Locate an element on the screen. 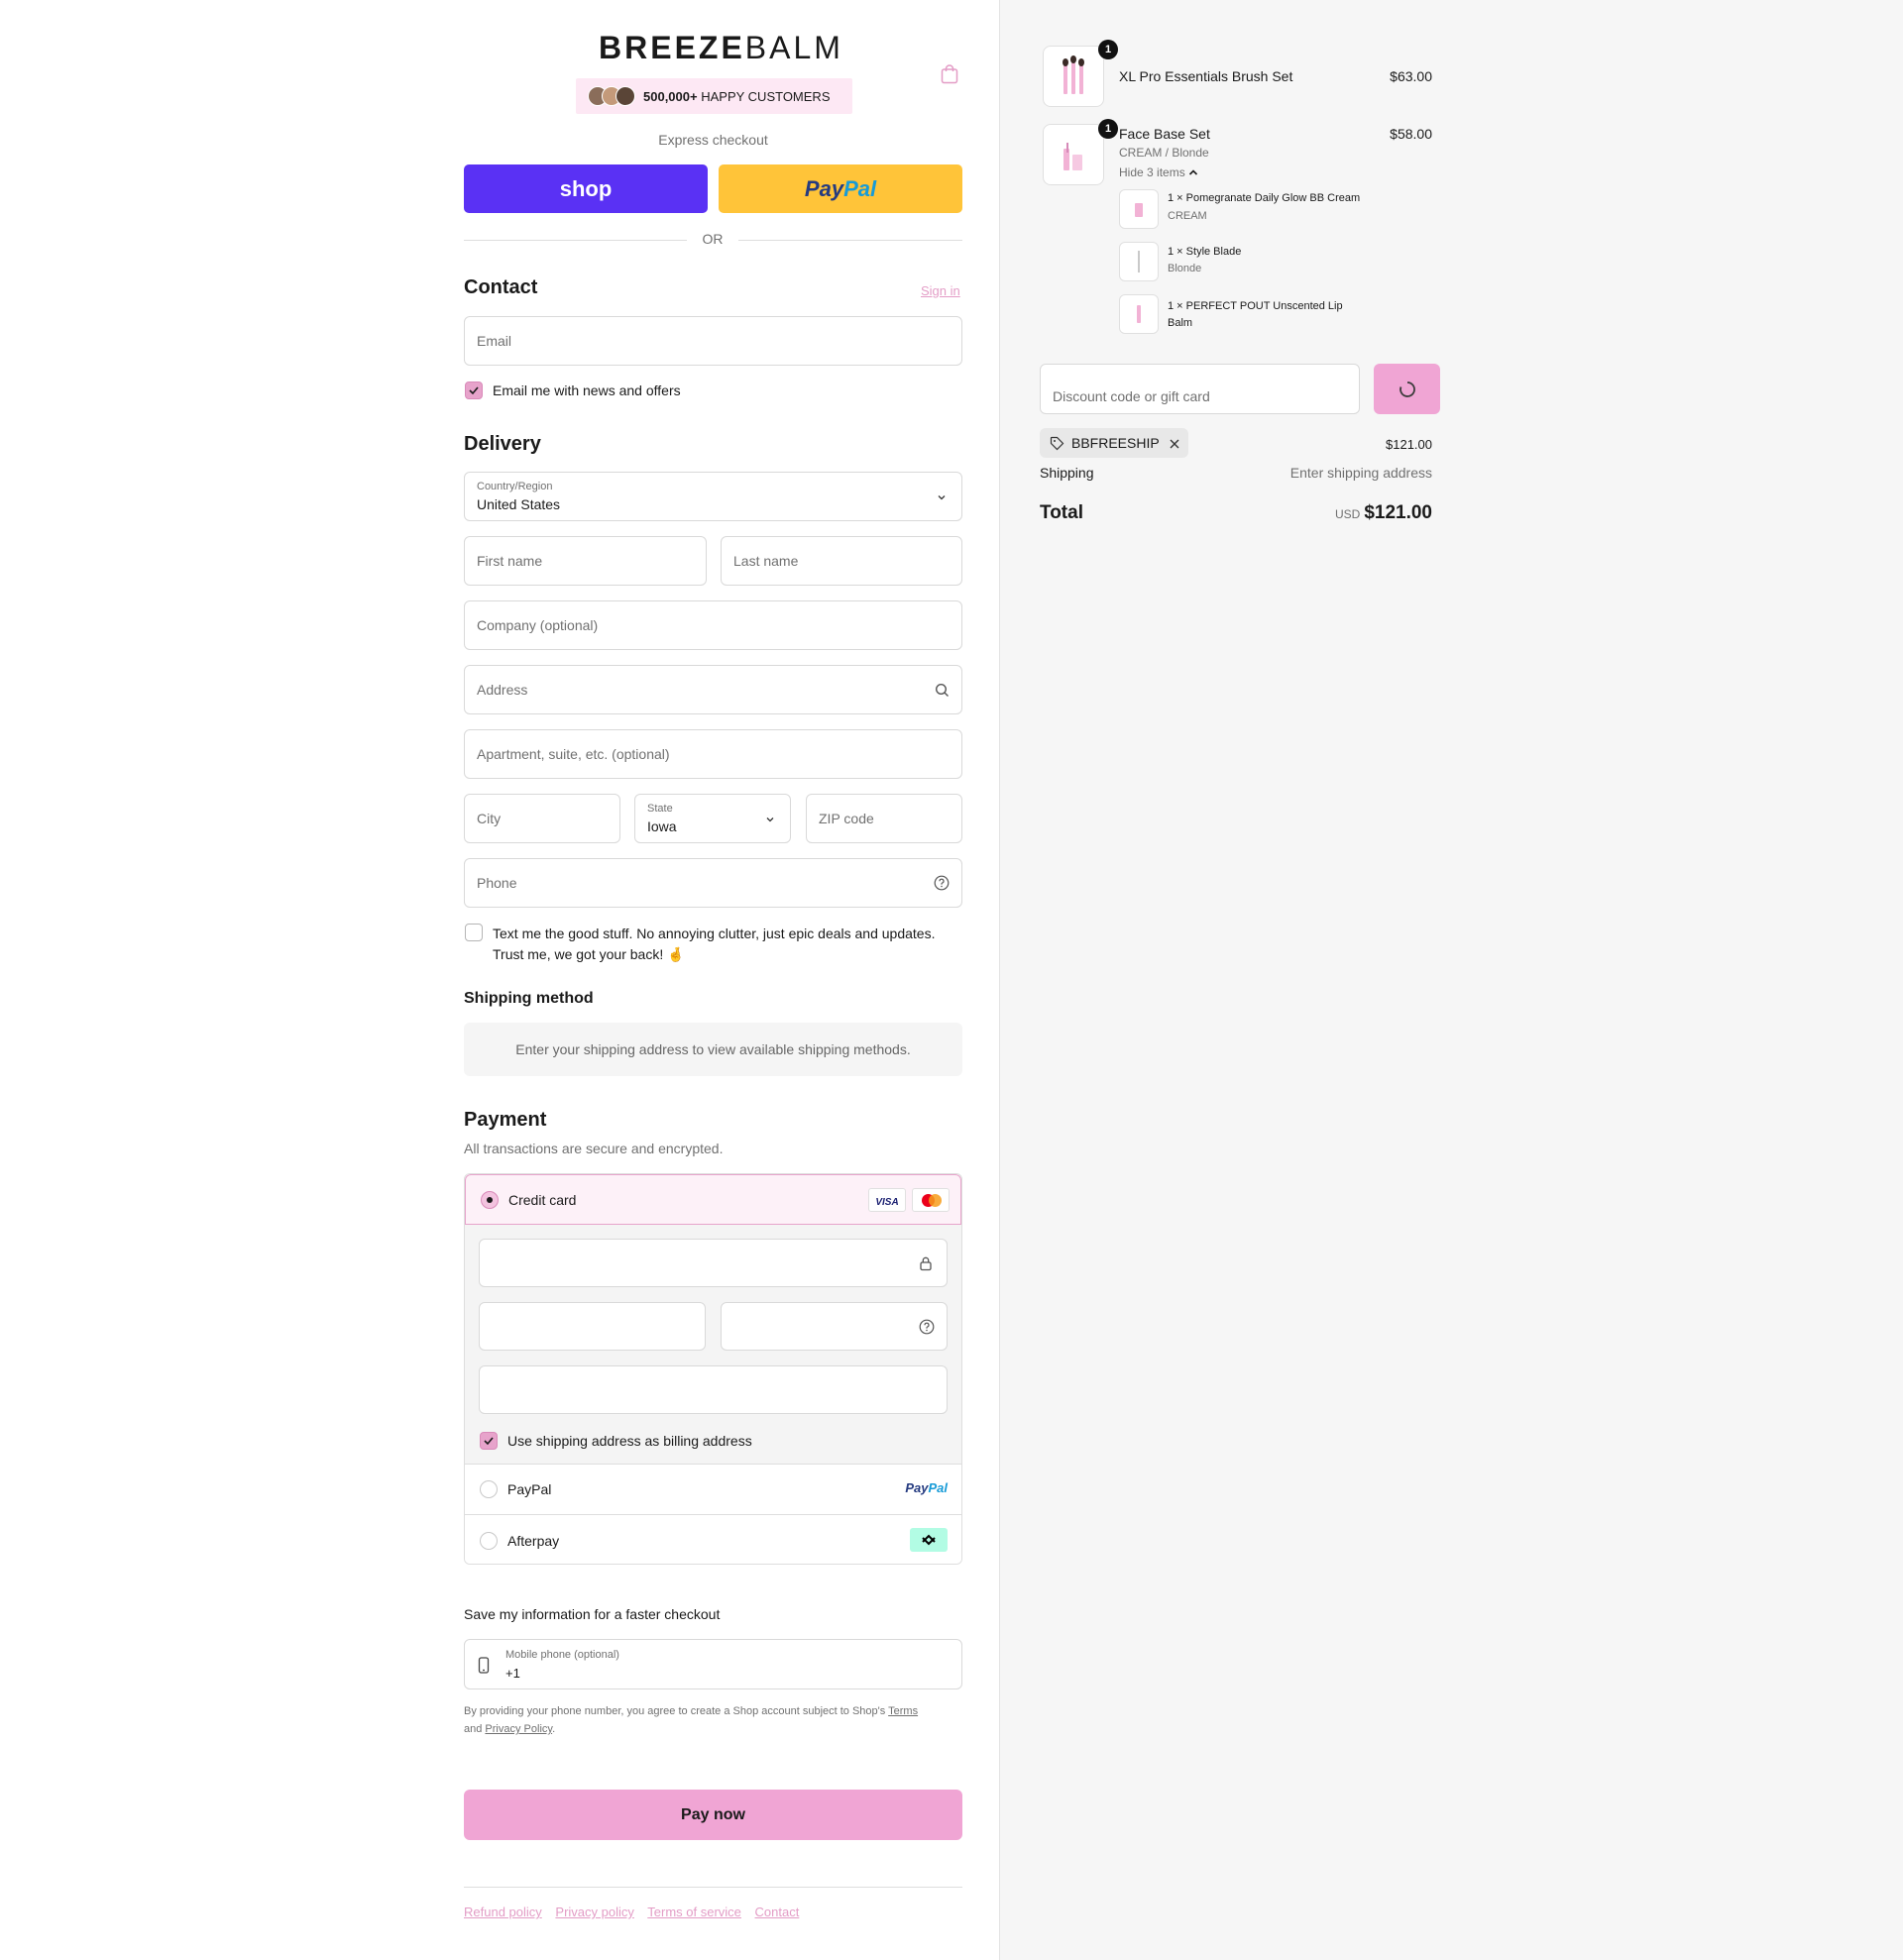  afterpay-radio is located at coordinates (489, 1541).